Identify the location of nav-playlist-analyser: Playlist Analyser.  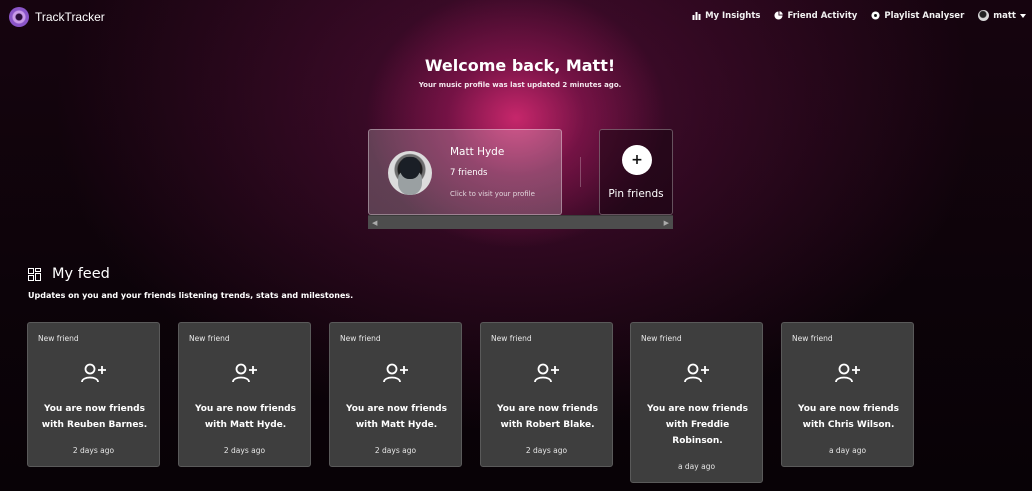
(917, 16).